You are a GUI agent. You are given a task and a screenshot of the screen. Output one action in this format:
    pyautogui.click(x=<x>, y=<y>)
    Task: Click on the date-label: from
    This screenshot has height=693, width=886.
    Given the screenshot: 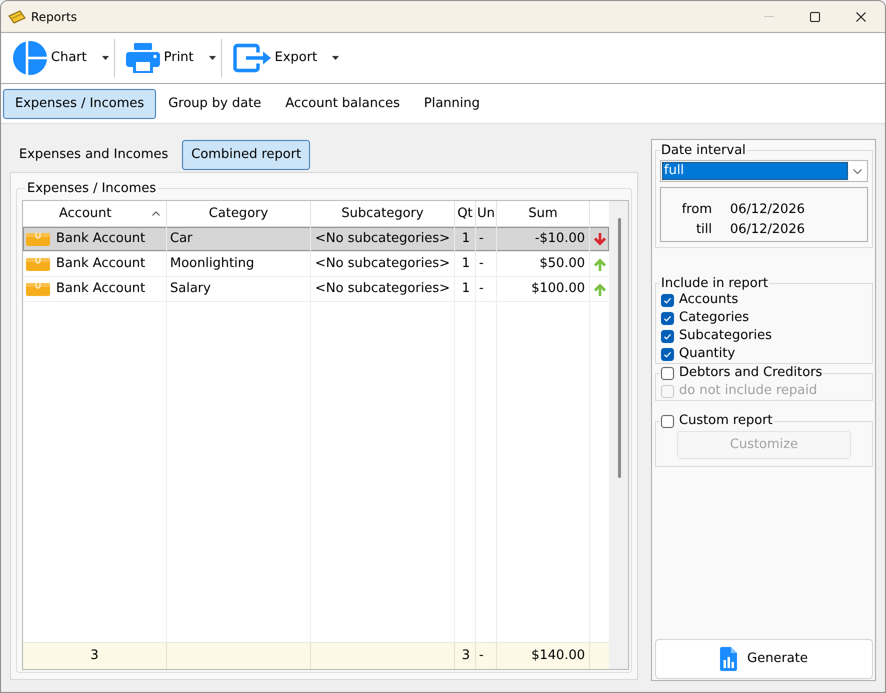 What is the action you would take?
    pyautogui.click(x=696, y=210)
    